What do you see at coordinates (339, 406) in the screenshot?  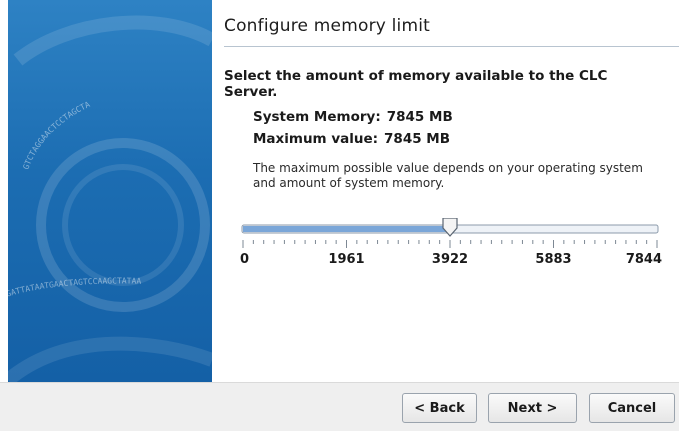 I see `button-bar` at bounding box center [339, 406].